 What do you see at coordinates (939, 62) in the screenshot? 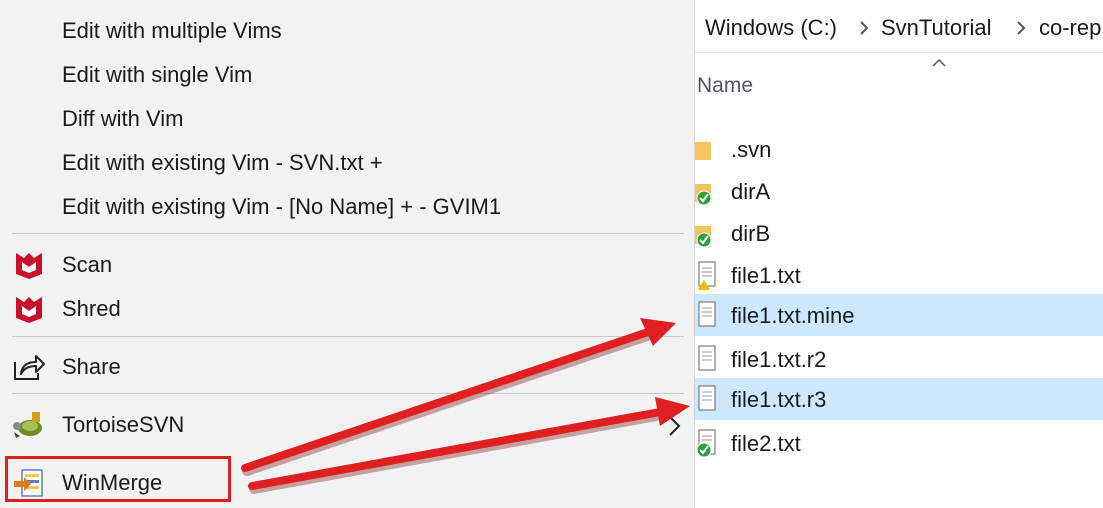
I see `sort-ascending-icon` at bounding box center [939, 62].